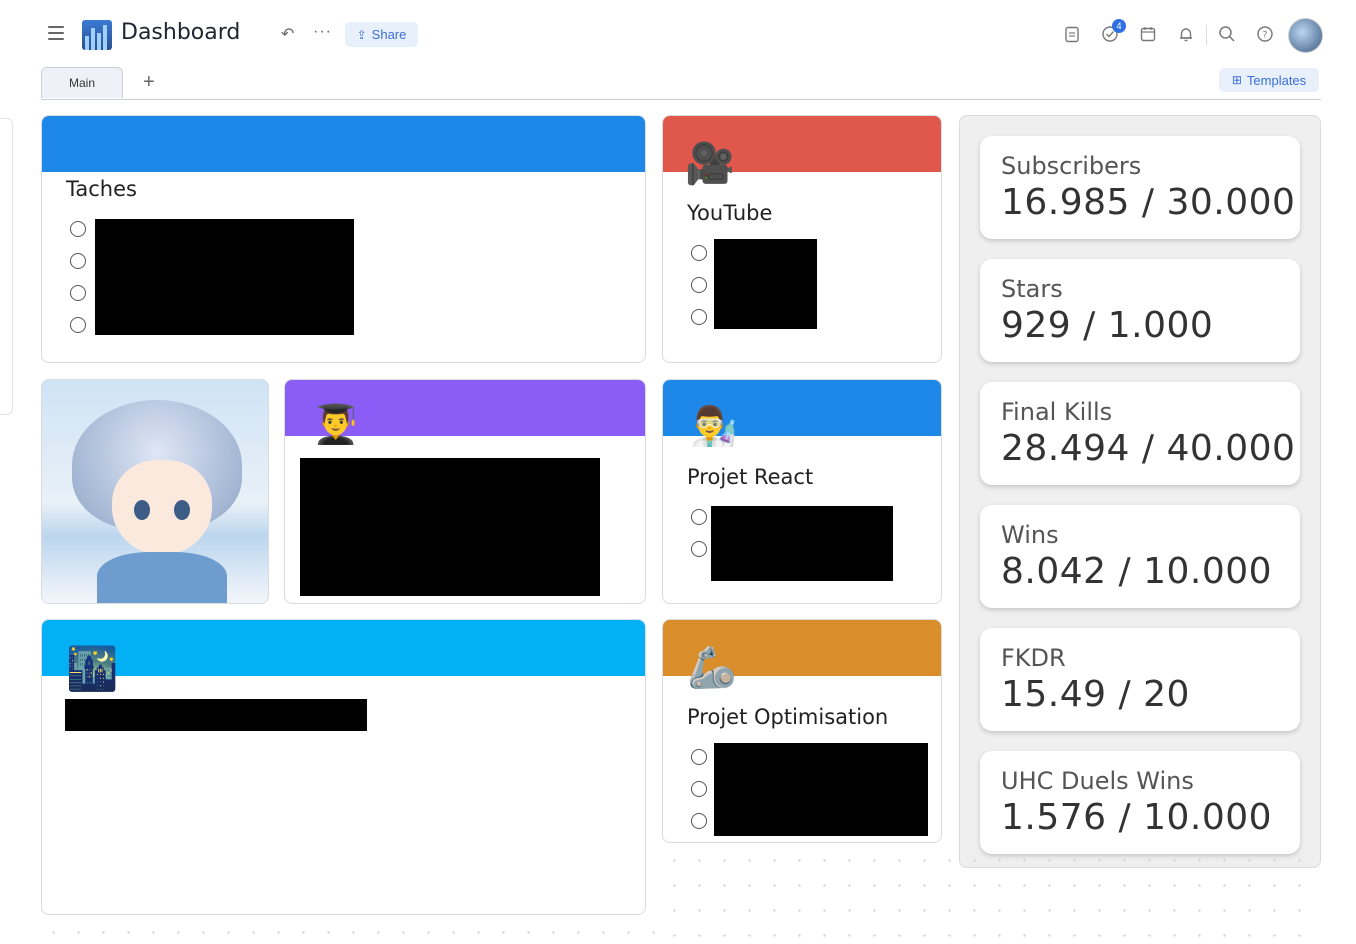 The height and width of the screenshot is (944, 1356). Describe the element at coordinates (1033, 658) in the screenshot. I see `stat-label: FKDR` at that location.